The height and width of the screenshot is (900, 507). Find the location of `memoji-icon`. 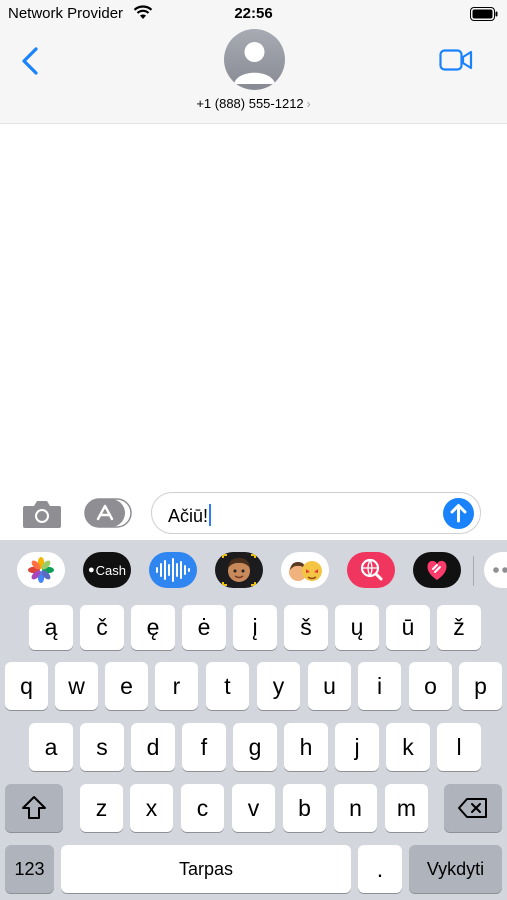

memoji-icon is located at coordinates (239, 570).